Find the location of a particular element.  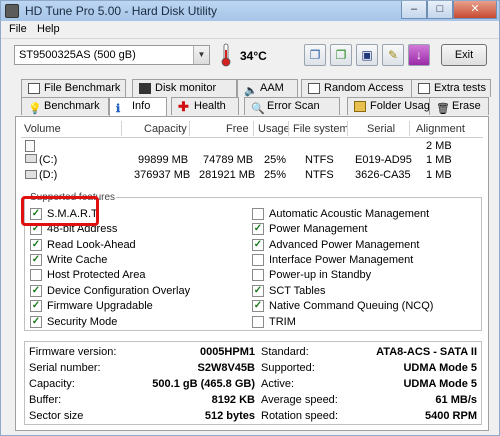

info-value: ATA8-ACS - SATA II is located at coordinates (426, 352).